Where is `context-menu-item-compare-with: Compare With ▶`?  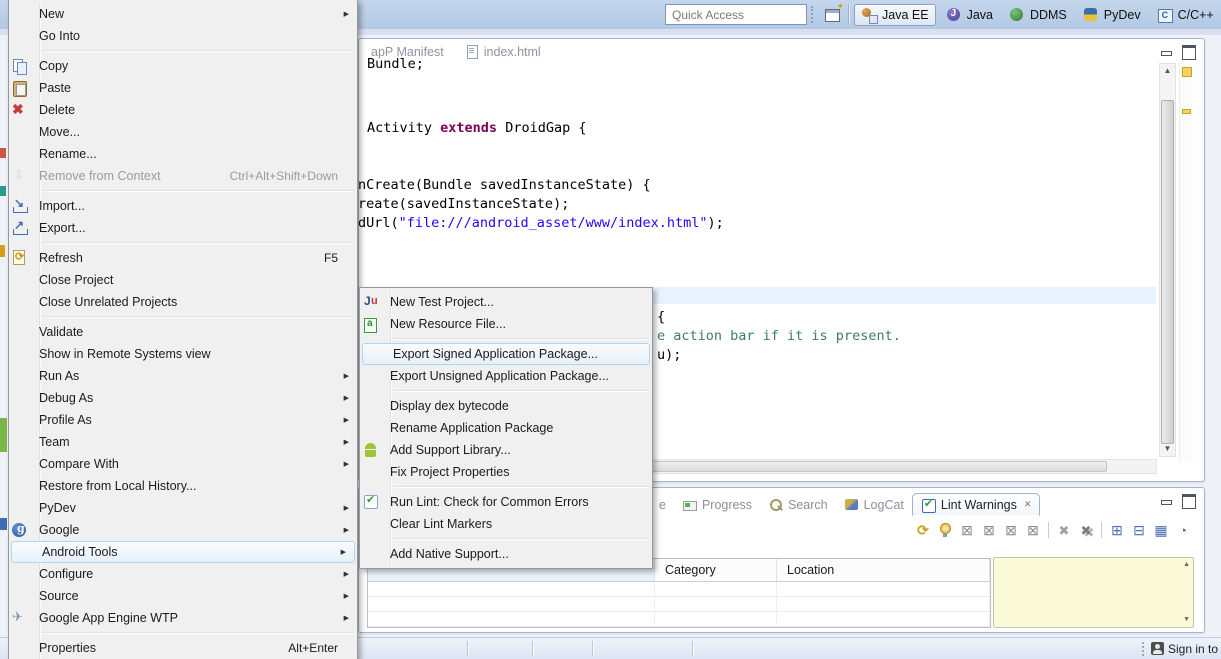 context-menu-item-compare-with: Compare With ▶ is located at coordinates (183, 464).